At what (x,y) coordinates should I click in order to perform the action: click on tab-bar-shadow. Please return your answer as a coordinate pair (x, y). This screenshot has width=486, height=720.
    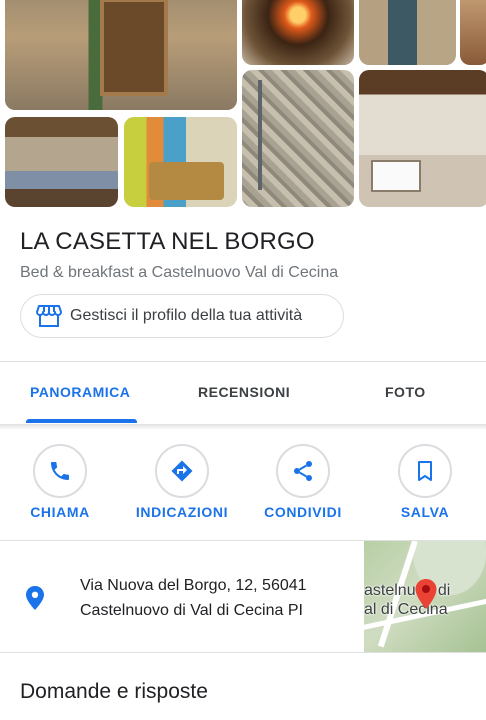
    Looking at the image, I should click on (243, 427).